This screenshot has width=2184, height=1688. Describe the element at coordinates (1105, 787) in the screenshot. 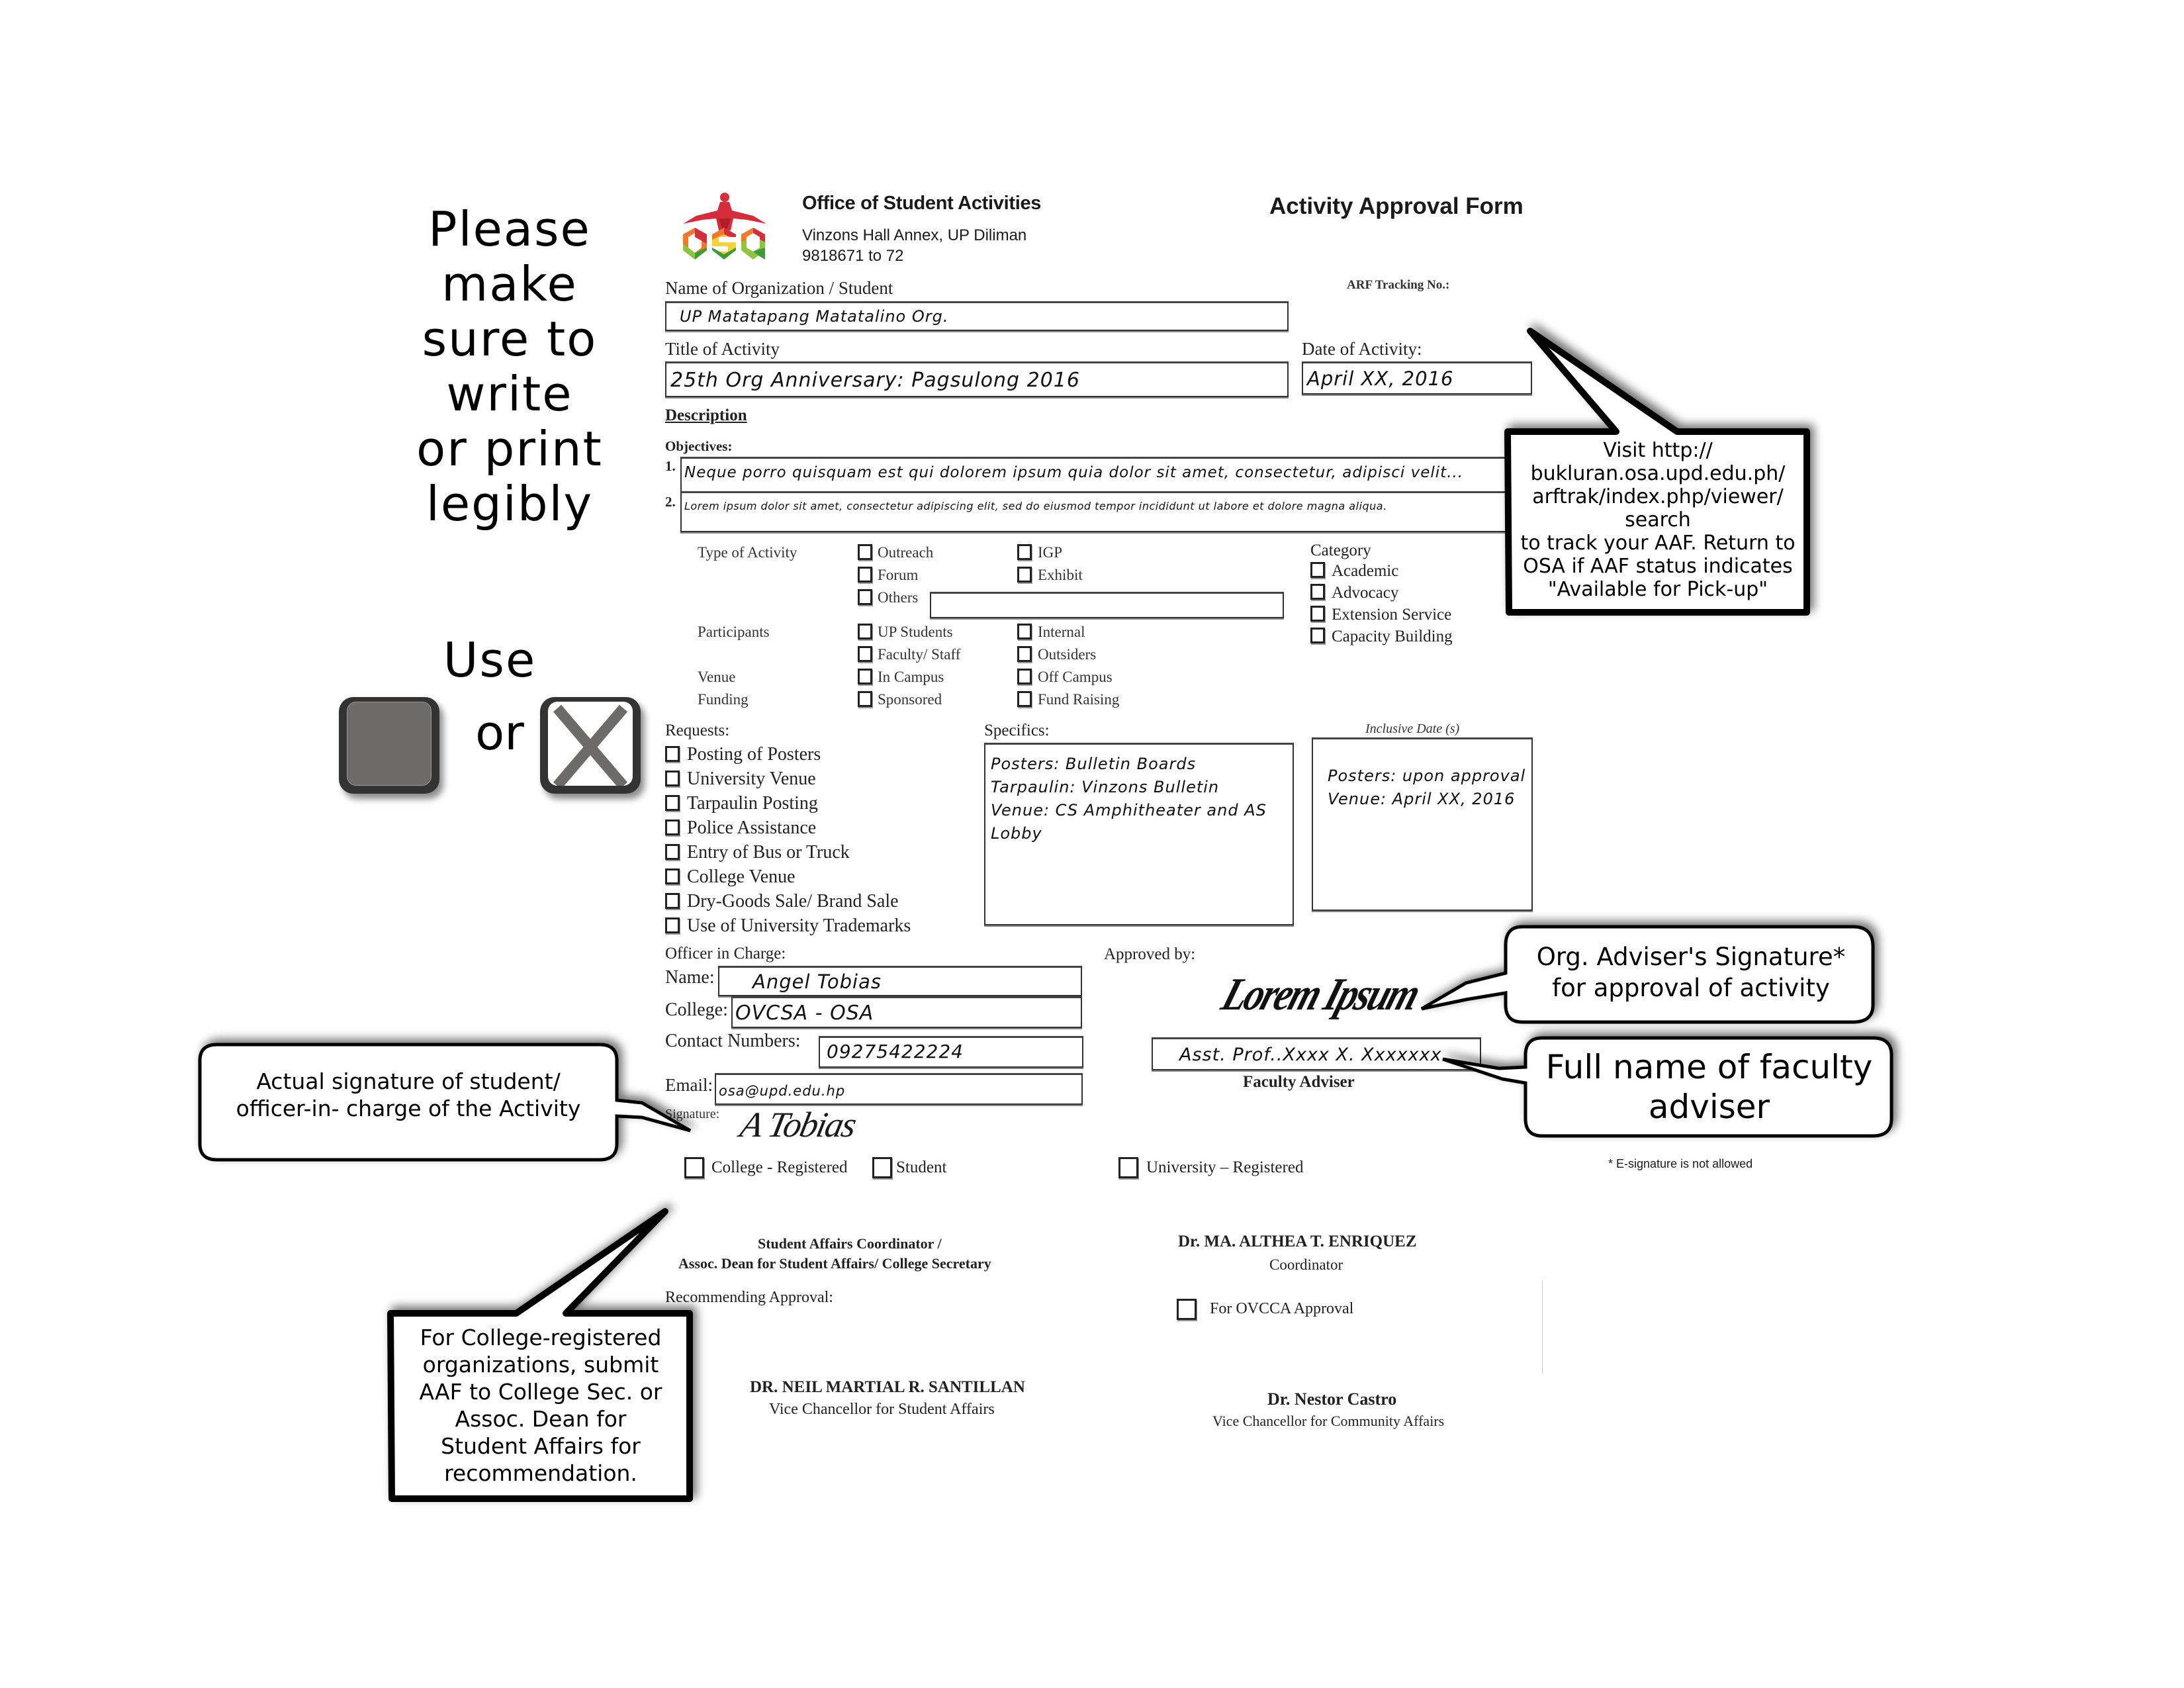

I see `specifics-line: Tarpaulin: Vinzons Bulletin` at that location.